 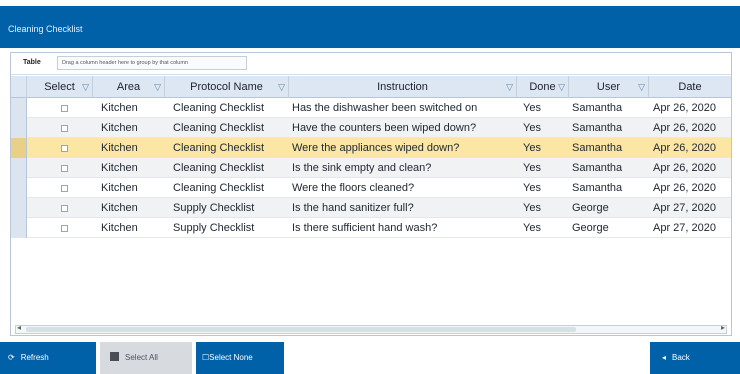 I want to click on select-none-button: ☐Select None, so click(x=240, y=358).